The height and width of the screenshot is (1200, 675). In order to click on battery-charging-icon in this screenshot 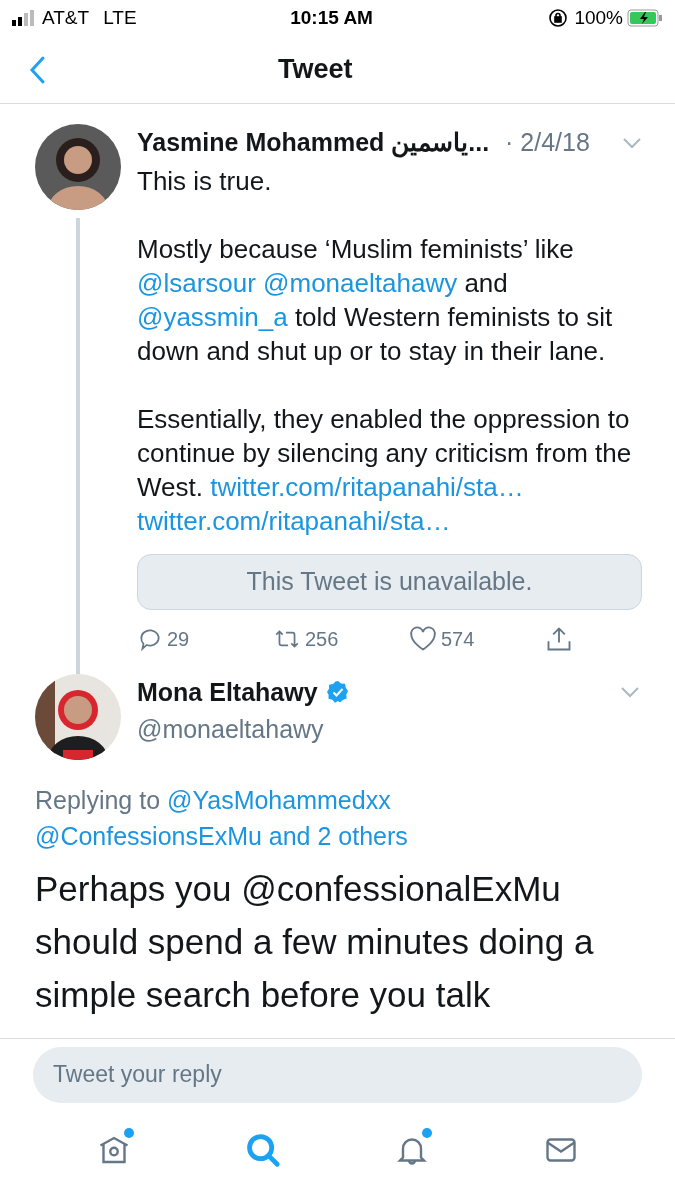, I will do `click(645, 18)`.